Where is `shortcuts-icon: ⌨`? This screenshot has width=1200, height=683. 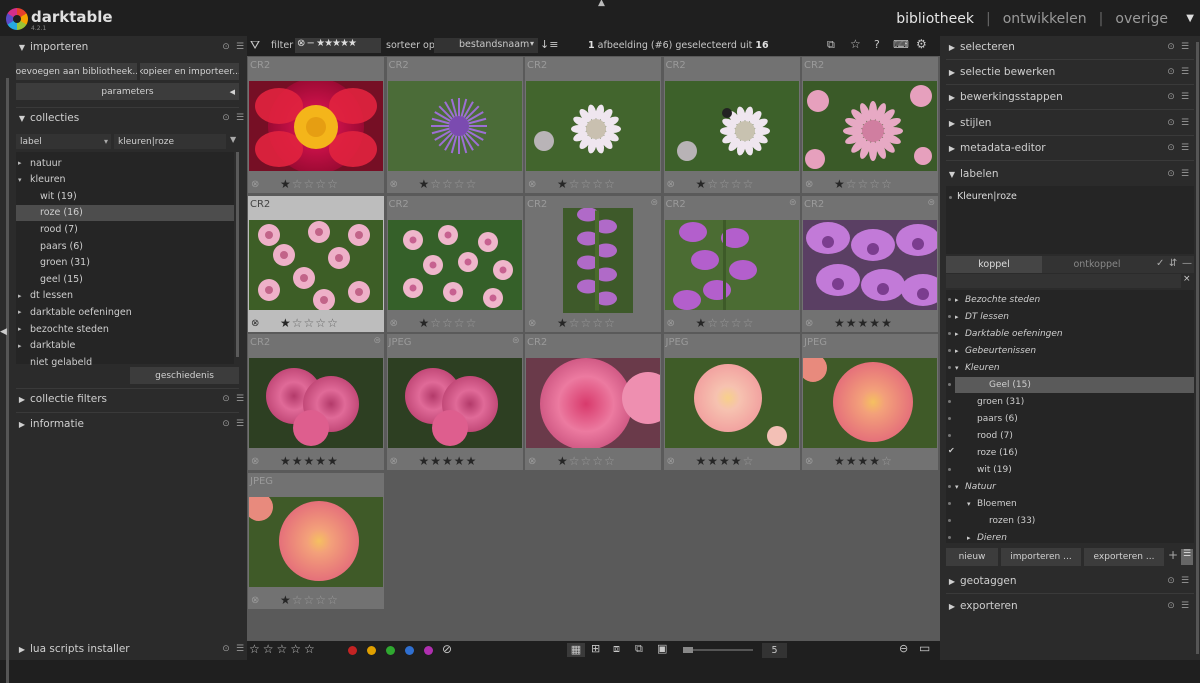 shortcuts-icon: ⌨ is located at coordinates (901, 44).